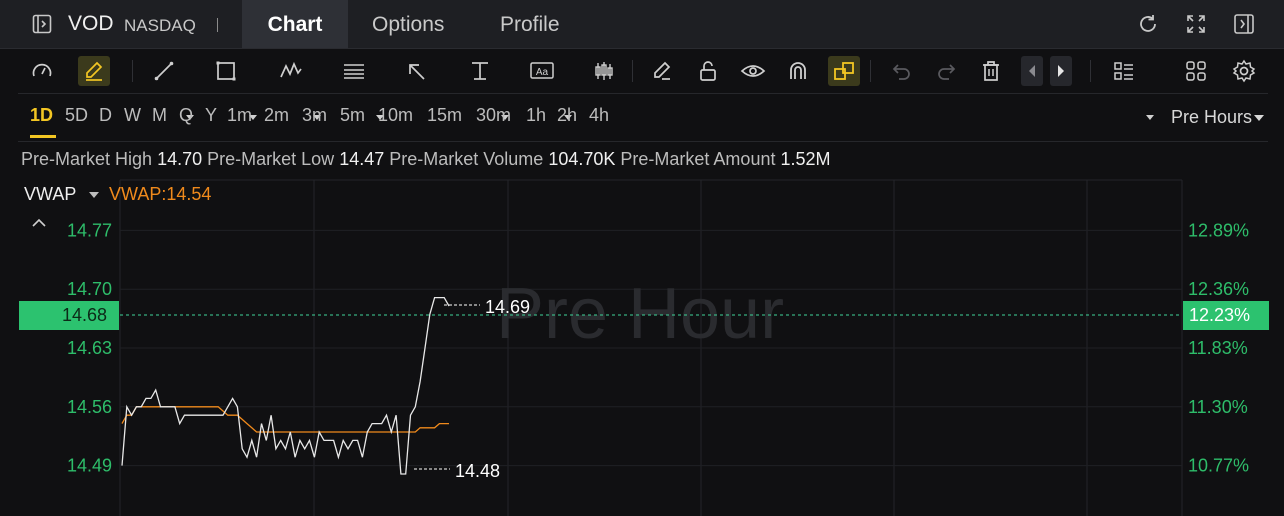 Image resolution: width=1284 pixels, height=516 pixels. What do you see at coordinates (89, 407) in the screenshot?
I see `y-tick-label-left: 14.56` at bounding box center [89, 407].